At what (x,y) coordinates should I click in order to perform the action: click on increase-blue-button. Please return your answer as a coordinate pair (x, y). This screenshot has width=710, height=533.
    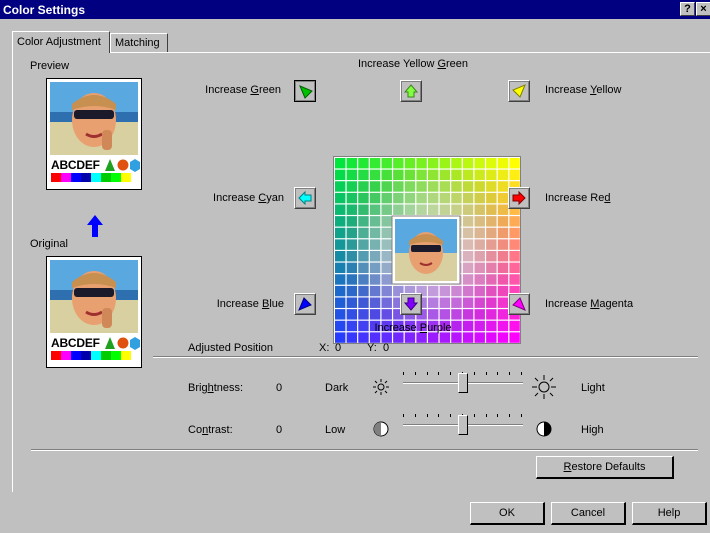
    Looking at the image, I should click on (305, 304).